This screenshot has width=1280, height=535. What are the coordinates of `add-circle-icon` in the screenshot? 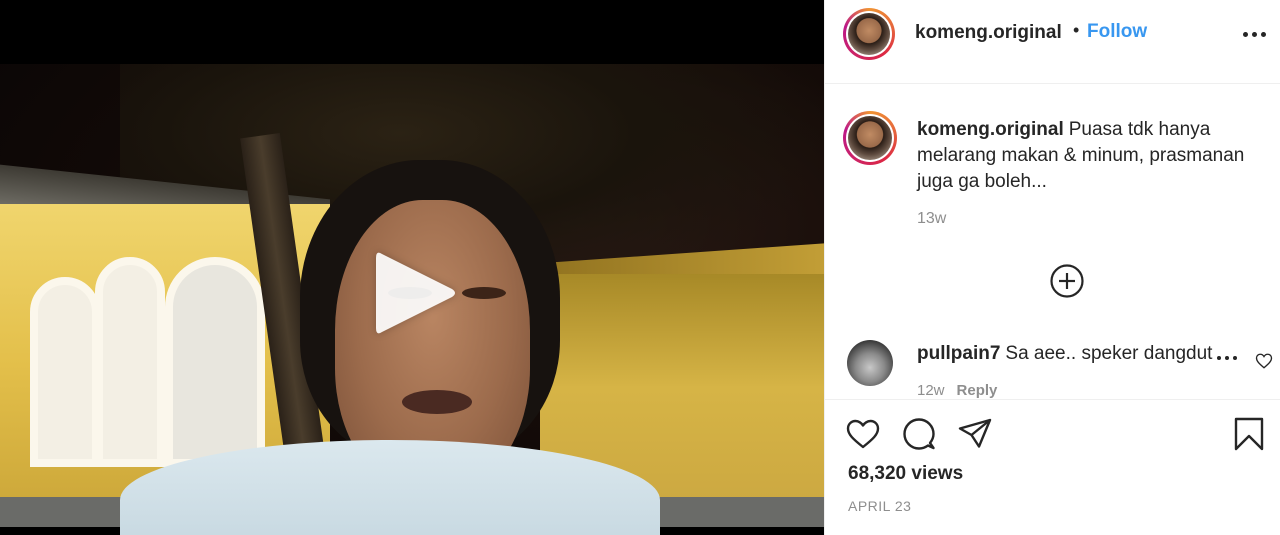 It's located at (1067, 281).